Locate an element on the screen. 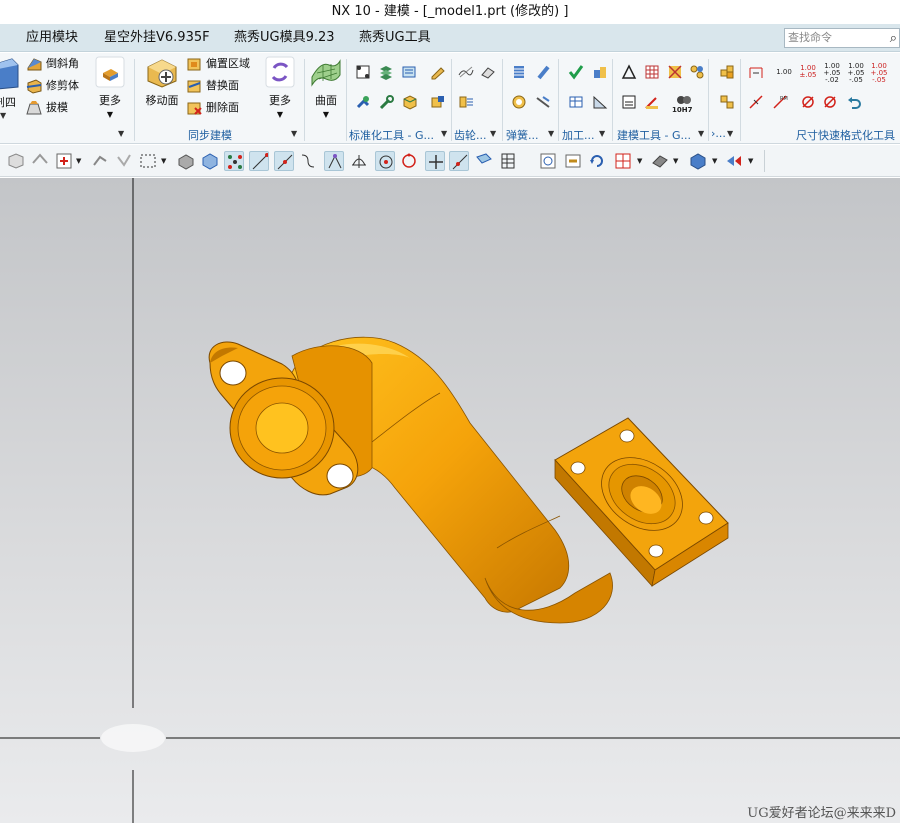 The image size is (900, 823). snap-existing-point-icon is located at coordinates (435, 161).